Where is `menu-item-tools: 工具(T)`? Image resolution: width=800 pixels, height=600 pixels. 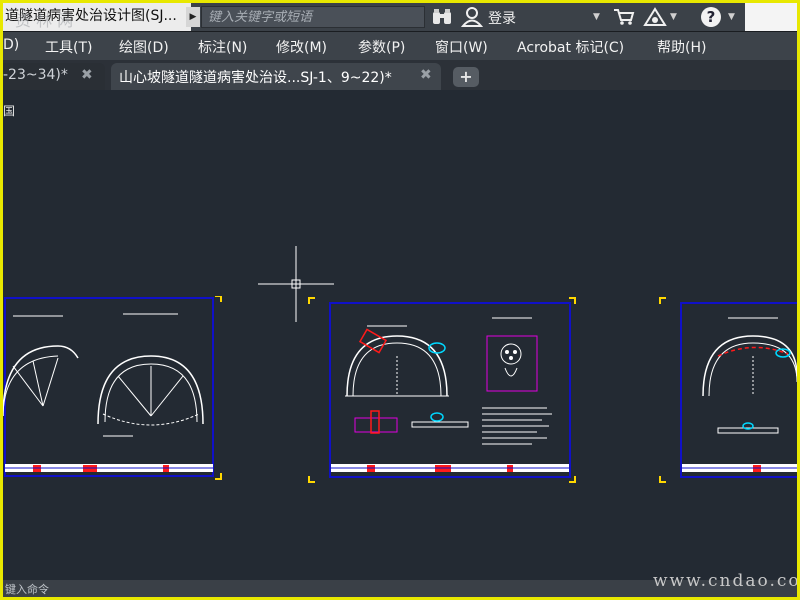 menu-item-tools: 工具(T) is located at coordinates (68, 47).